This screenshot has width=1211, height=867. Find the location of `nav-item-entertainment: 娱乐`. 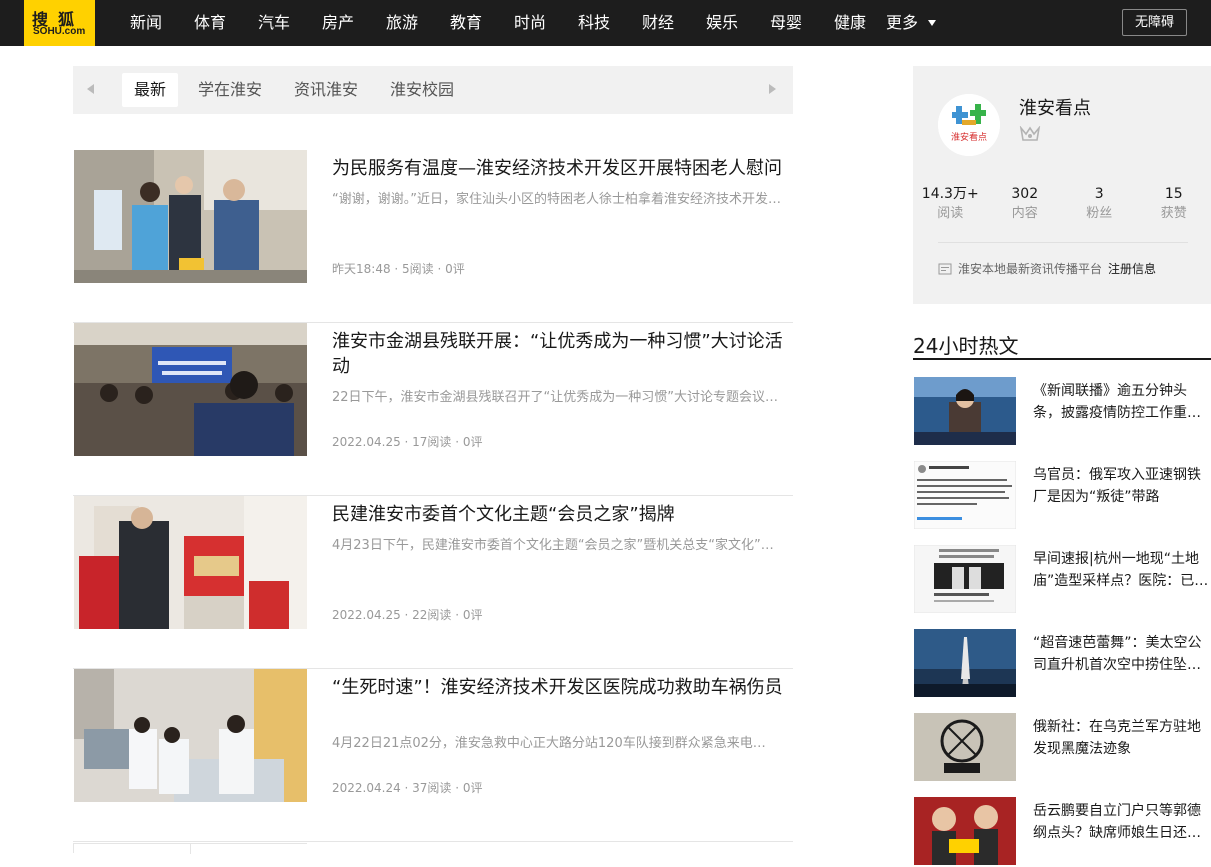

nav-item-entertainment: 娱乐 is located at coordinates (722, 23).